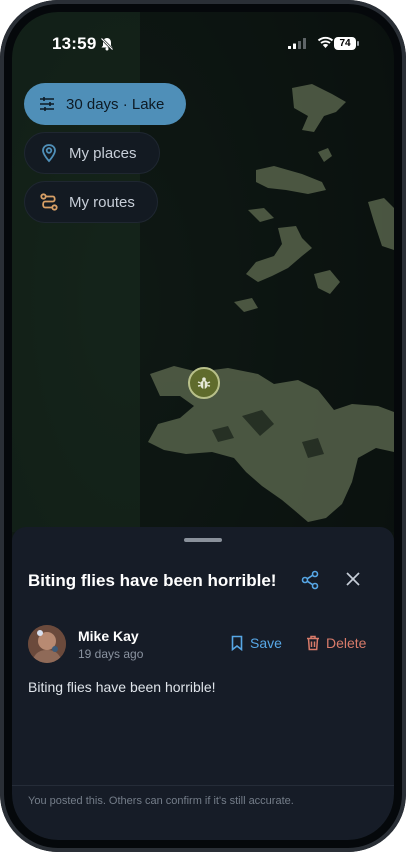 The height and width of the screenshot is (852, 406). What do you see at coordinates (353, 579) in the screenshot?
I see `close-icon` at bounding box center [353, 579].